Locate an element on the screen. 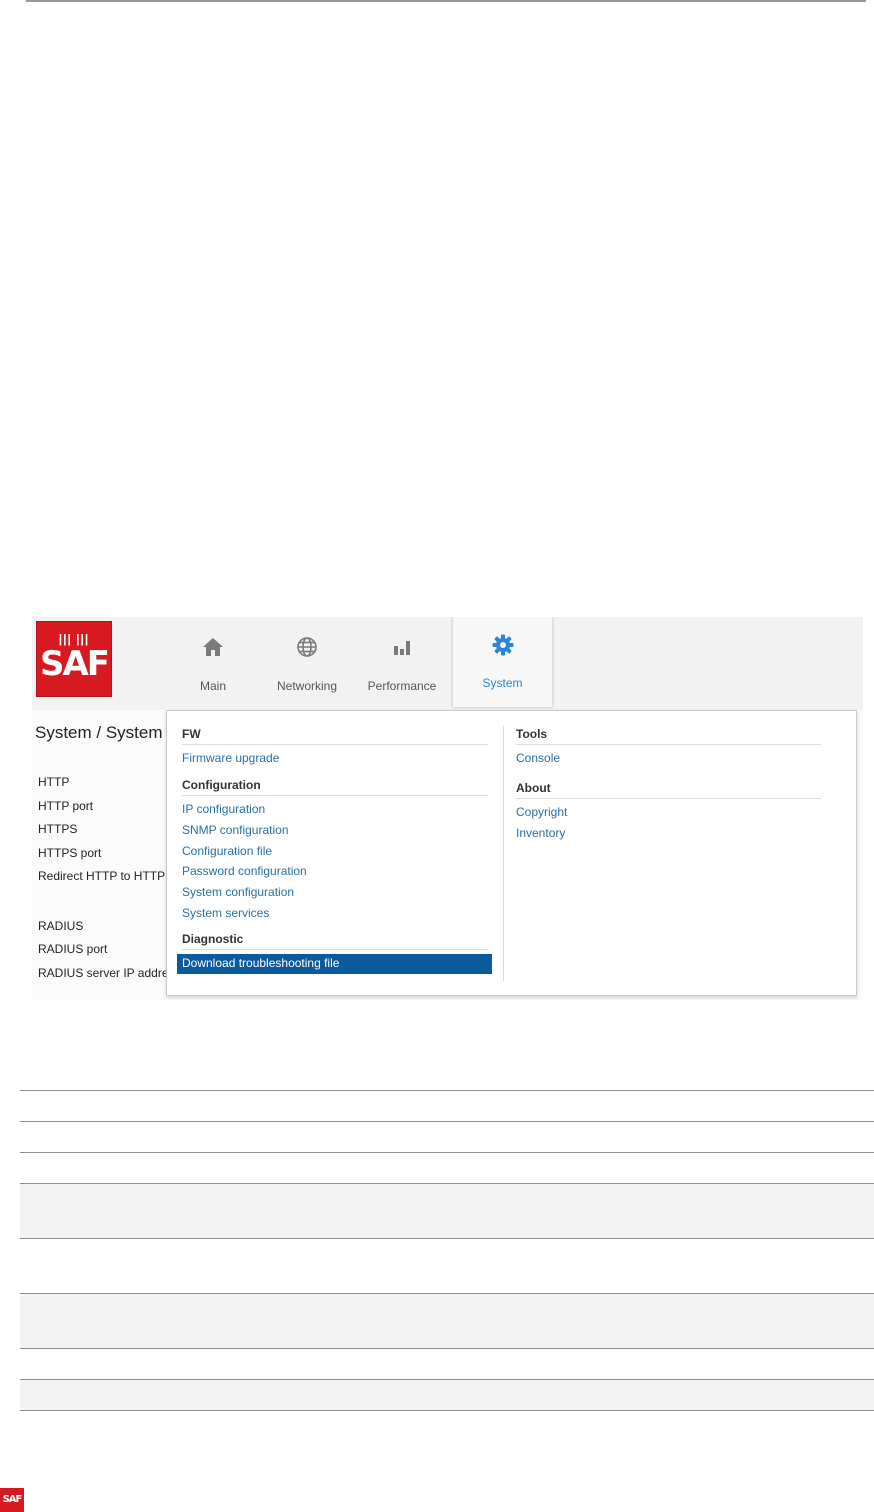  menu-item-inventory: Inventory is located at coordinates (540, 833).